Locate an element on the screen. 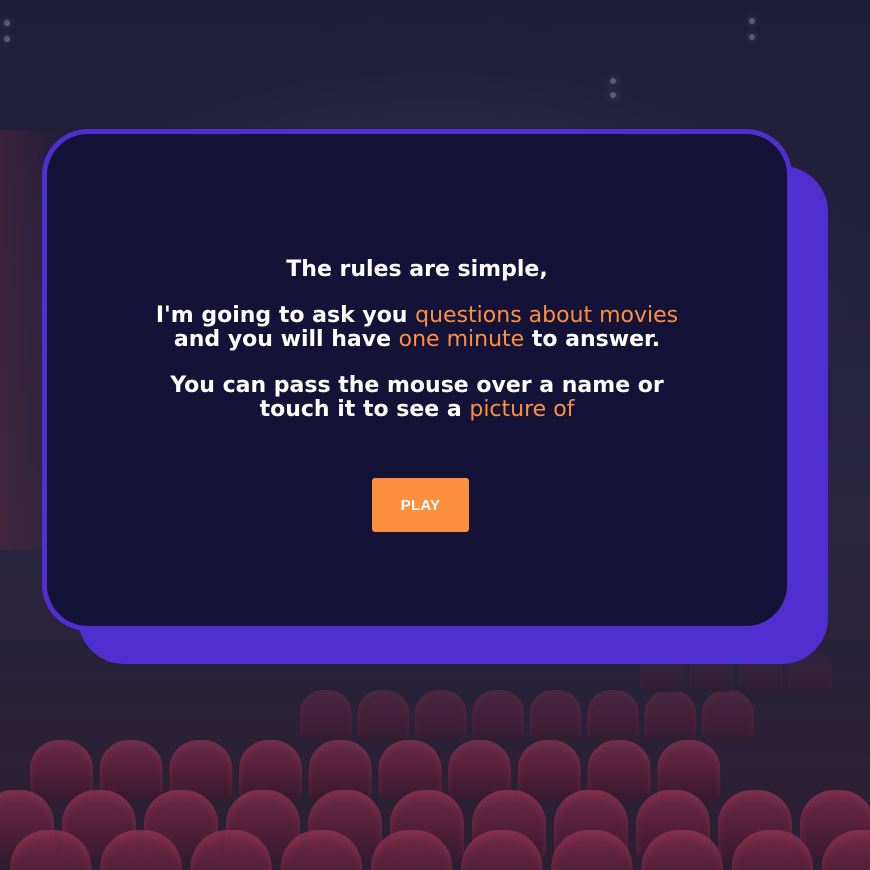 The width and height of the screenshot is (870, 870). rules-intro: The rules are simple, is located at coordinates (417, 270).